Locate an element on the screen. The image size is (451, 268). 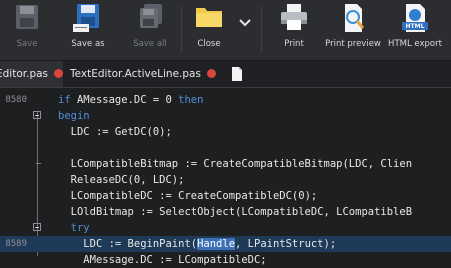
code-line: ReleaseDC(0, LDC); is located at coordinates (225, 180).